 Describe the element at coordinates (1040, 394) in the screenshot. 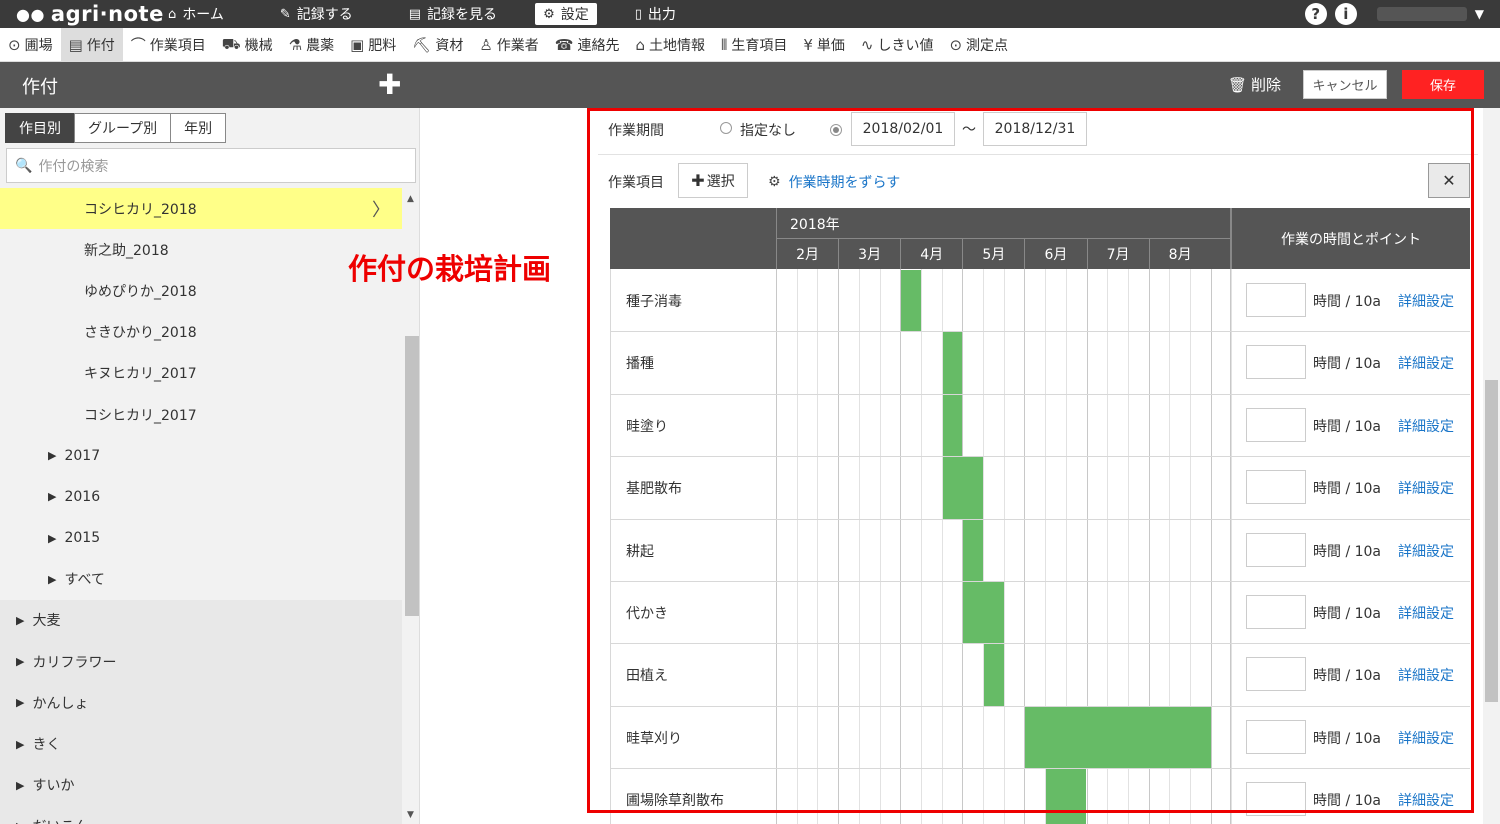

I see `row-divider` at that location.